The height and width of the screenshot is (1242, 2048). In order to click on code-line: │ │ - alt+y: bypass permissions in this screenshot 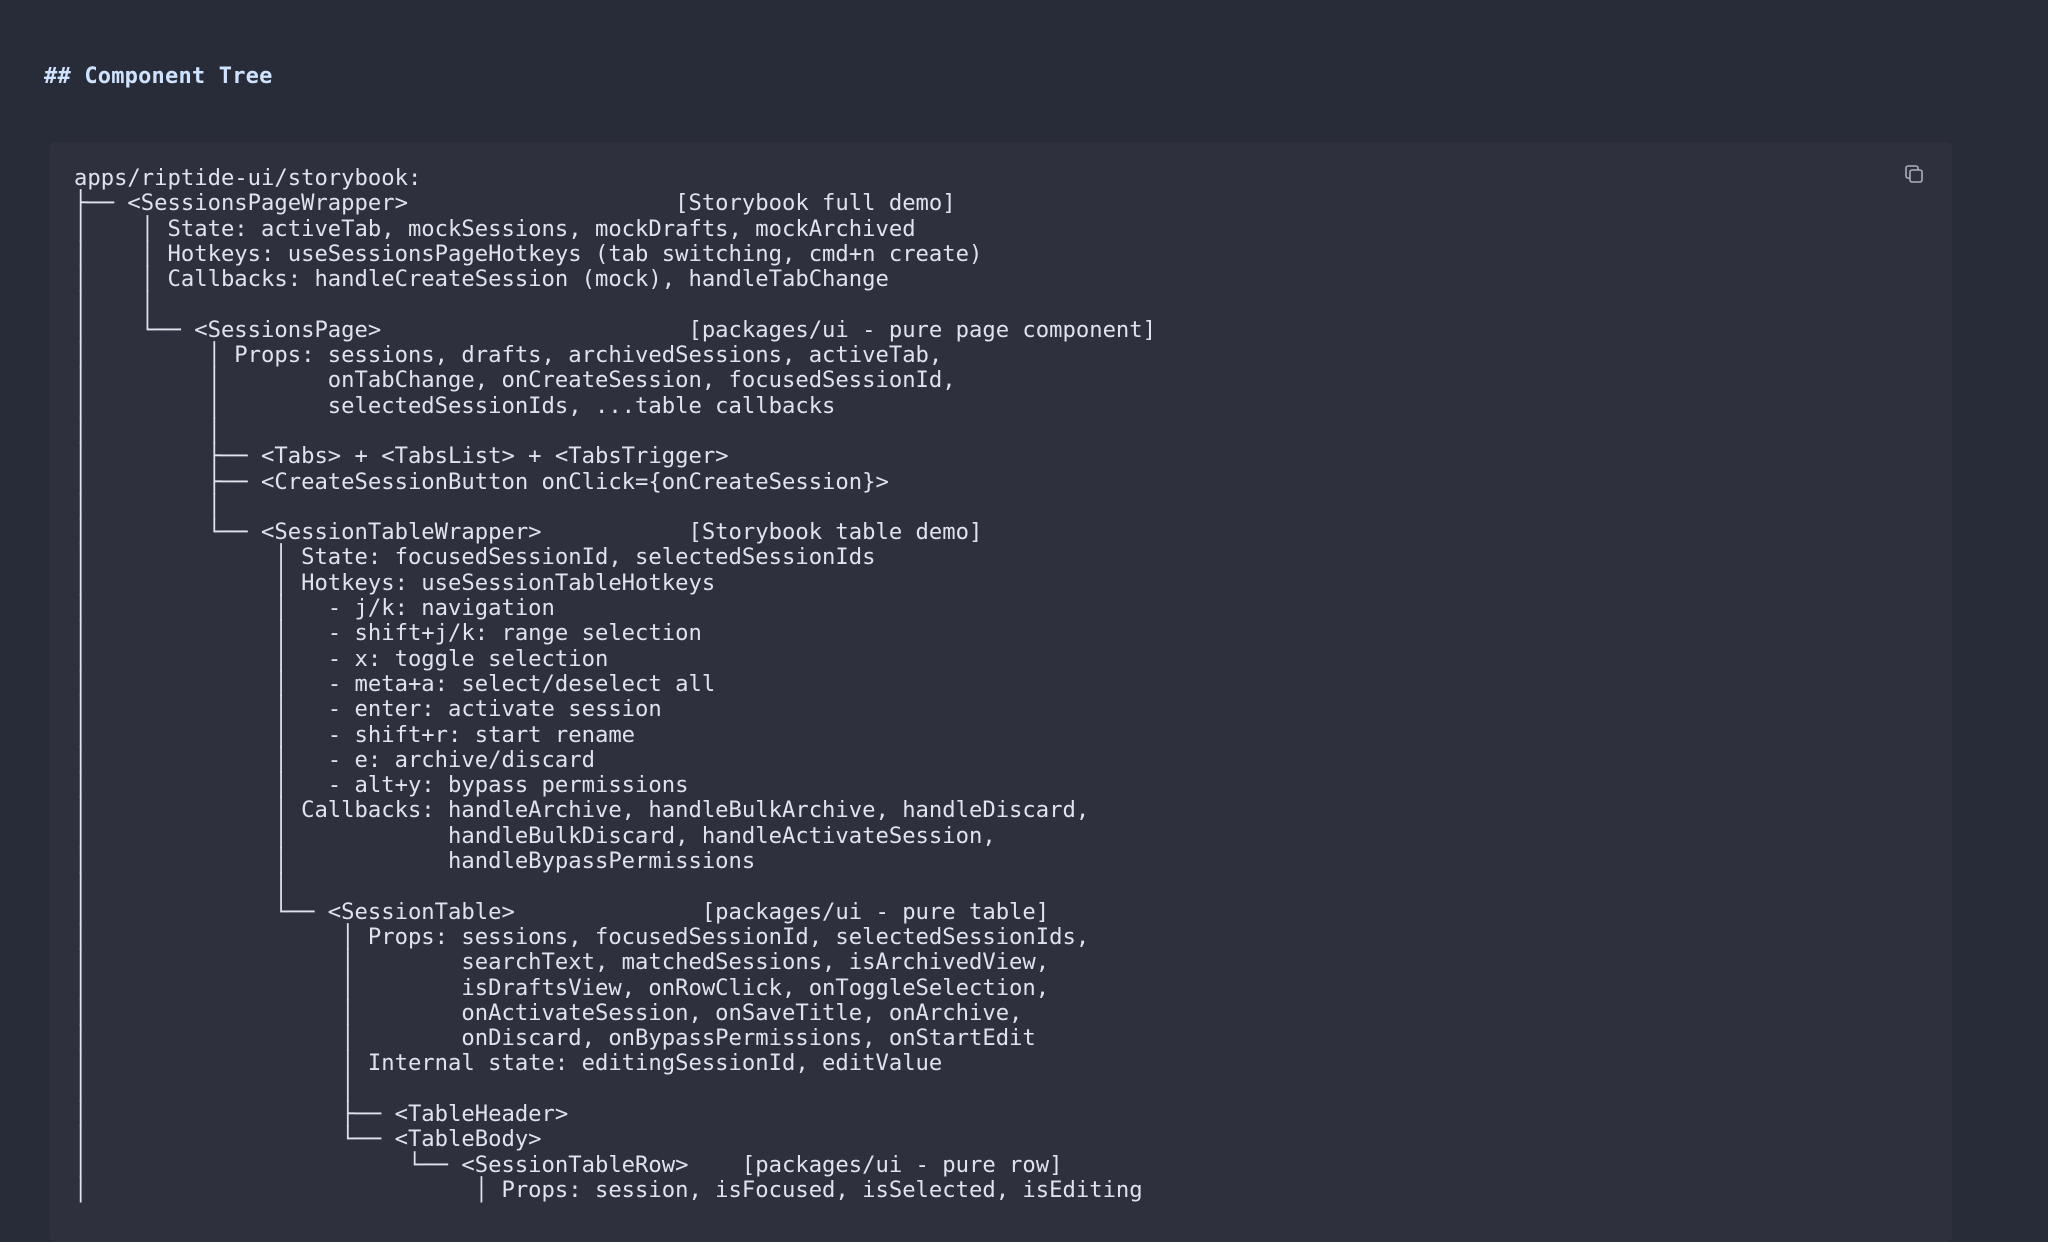, I will do `click(381, 785)`.